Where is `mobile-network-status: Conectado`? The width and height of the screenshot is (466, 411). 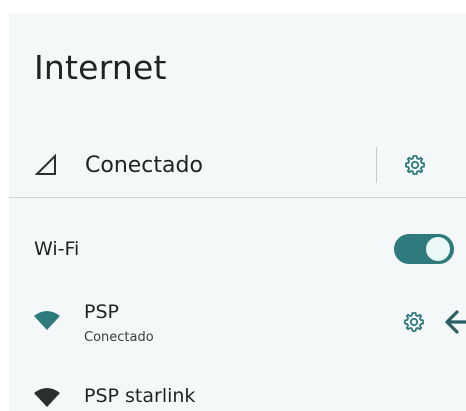
mobile-network-status: Conectado is located at coordinates (144, 165).